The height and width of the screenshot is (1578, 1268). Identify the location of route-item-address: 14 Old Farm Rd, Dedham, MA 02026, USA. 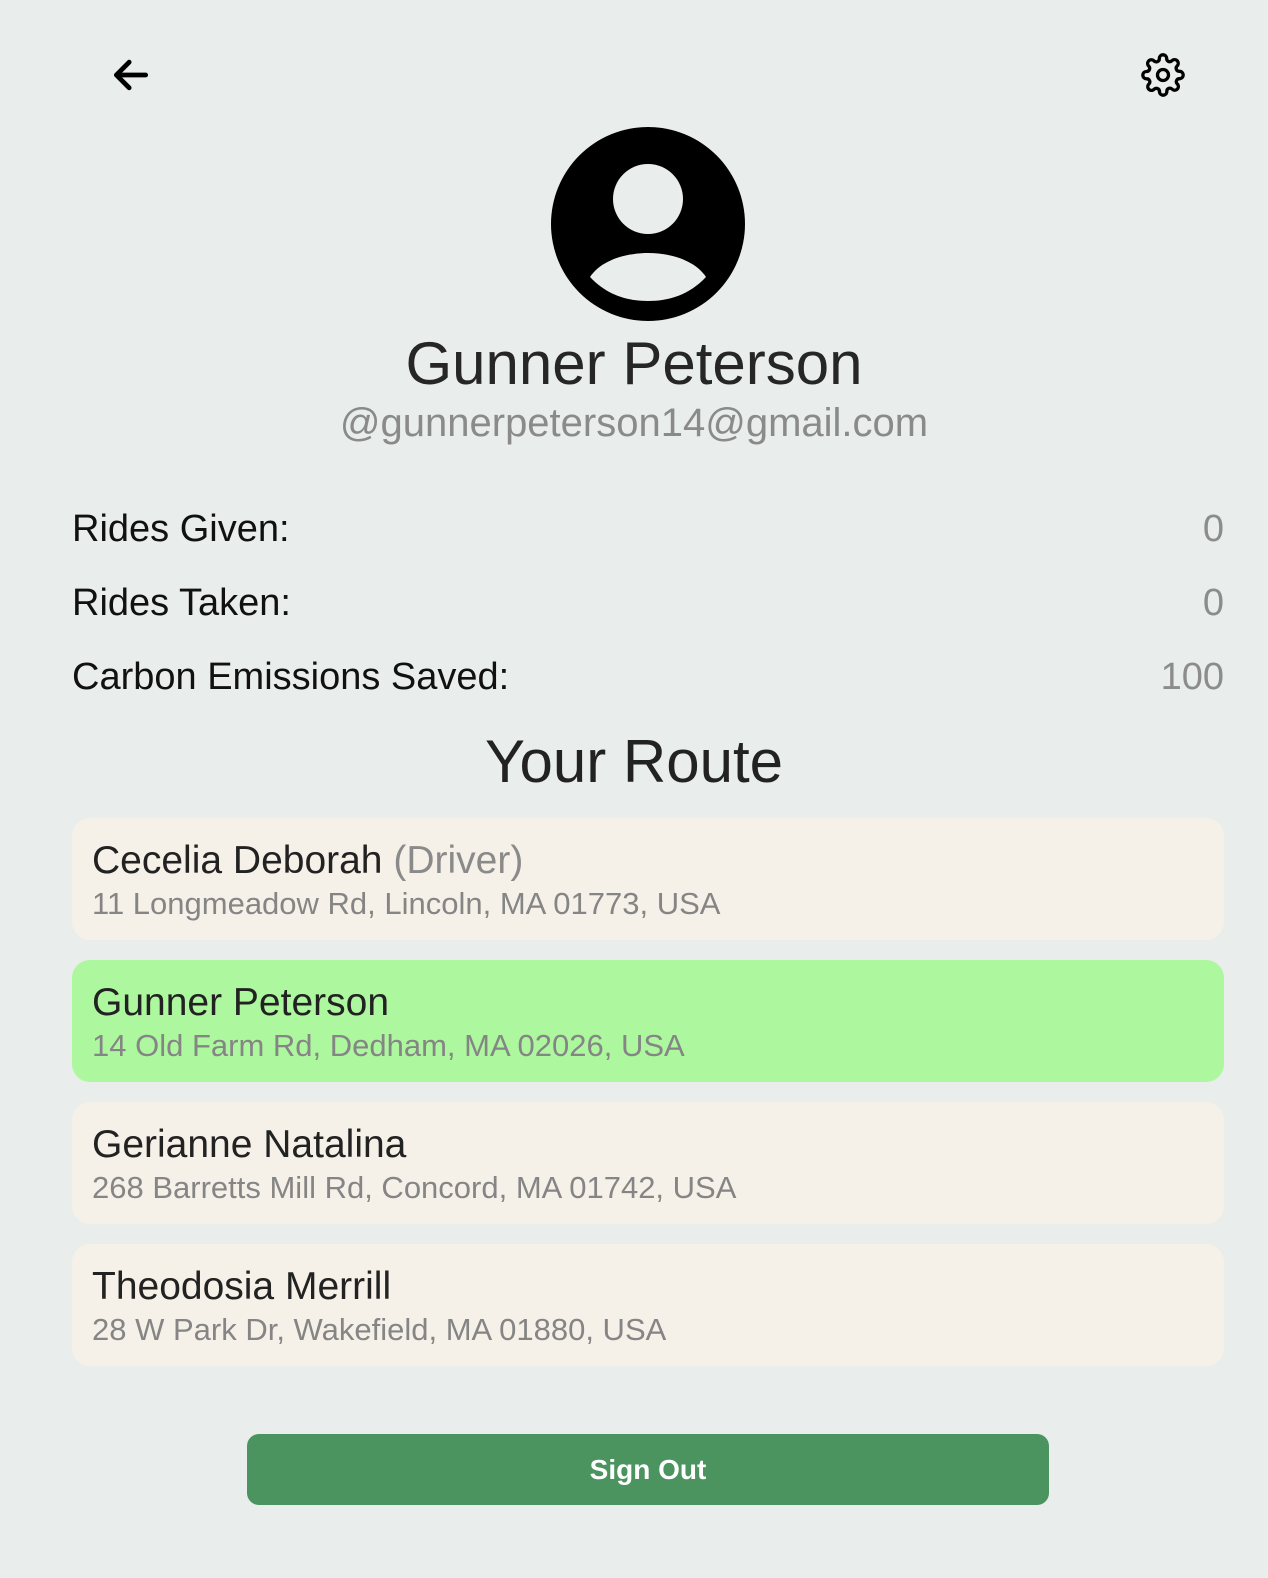
(388, 1045).